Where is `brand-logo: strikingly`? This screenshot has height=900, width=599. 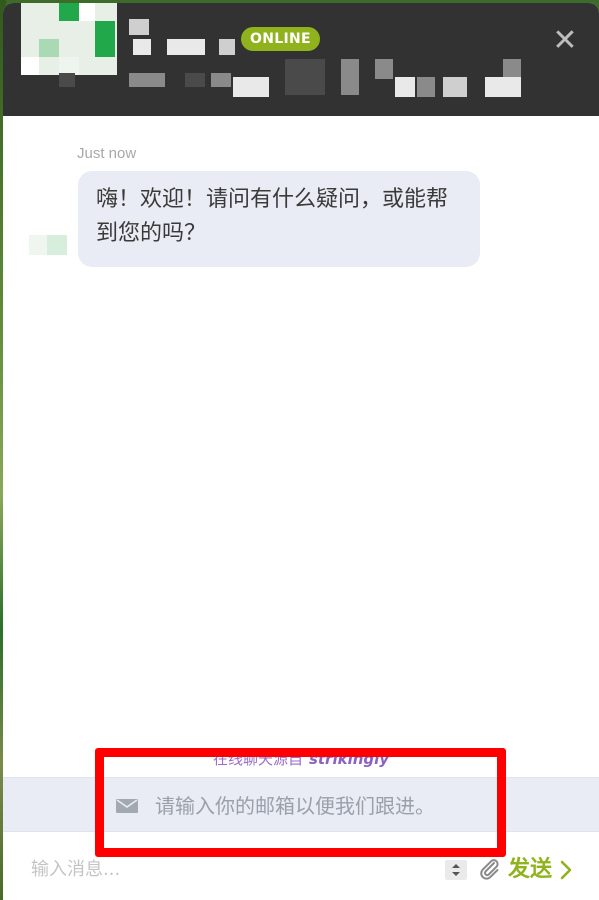
brand-logo: strikingly is located at coordinates (349, 759).